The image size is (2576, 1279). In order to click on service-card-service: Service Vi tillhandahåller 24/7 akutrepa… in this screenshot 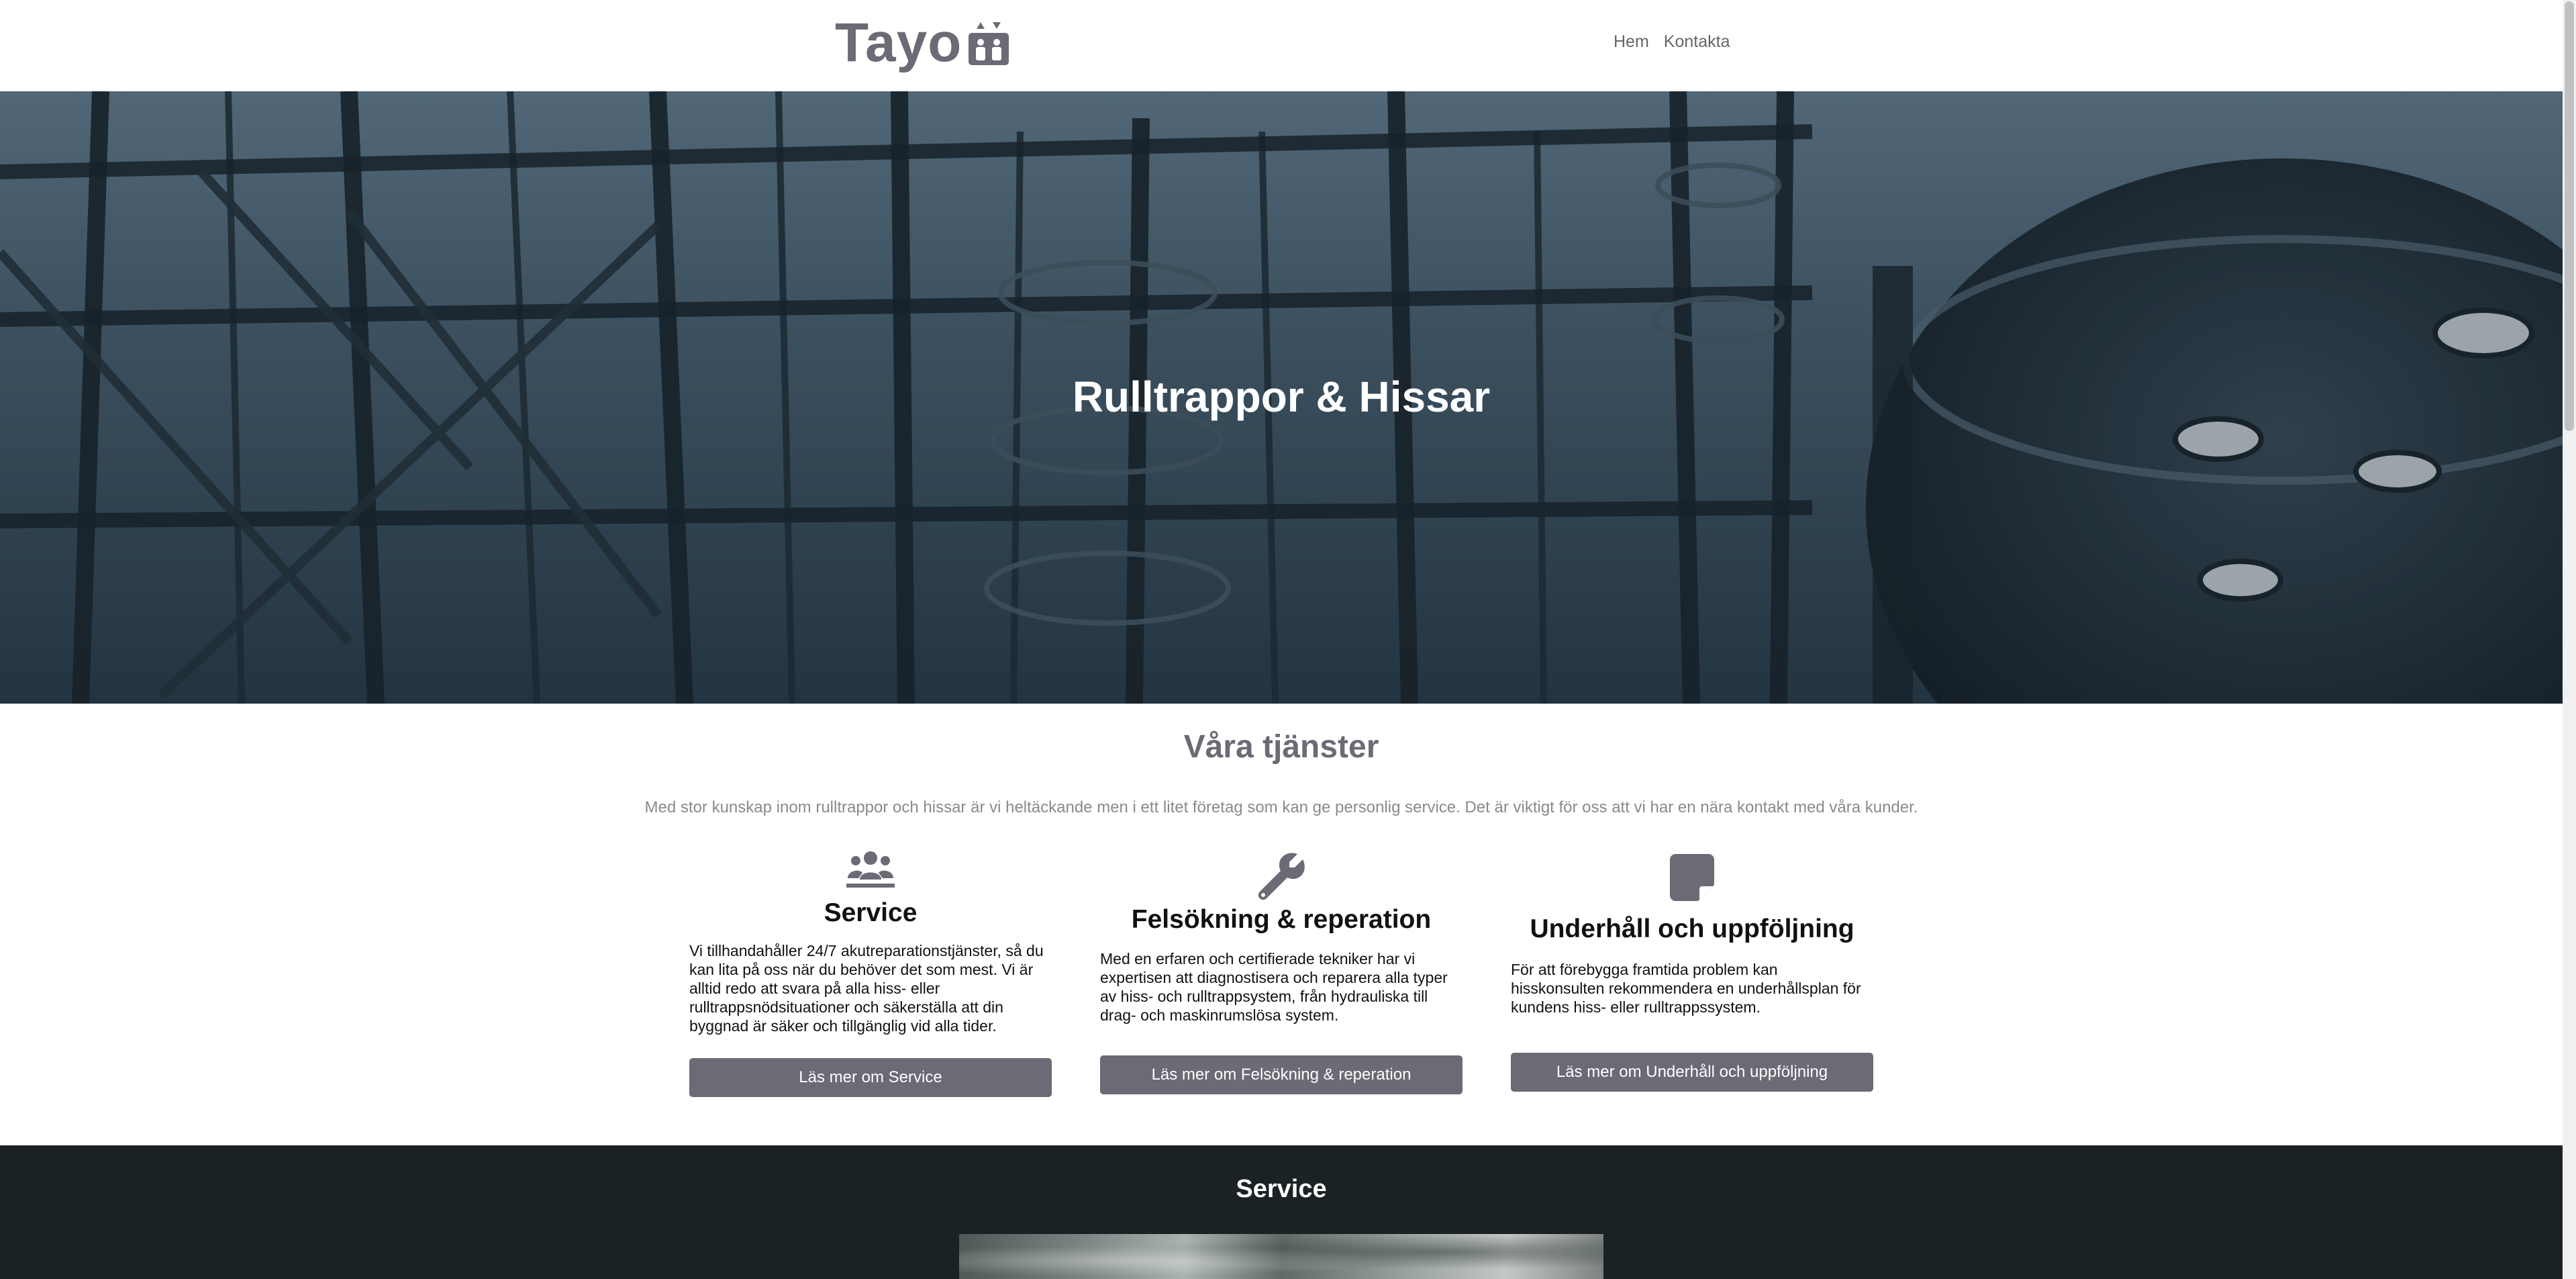, I will do `click(870, 973)`.